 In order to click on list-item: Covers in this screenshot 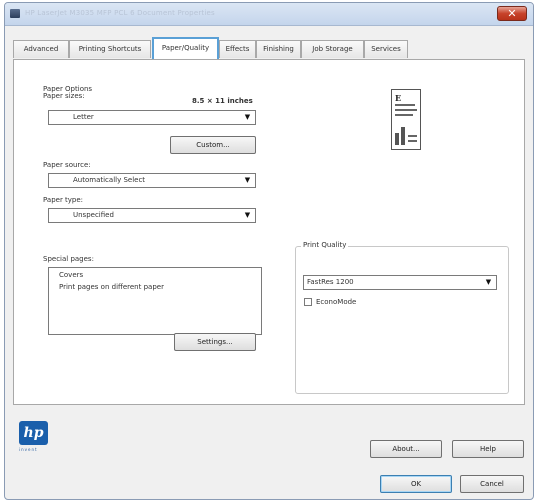, I will do `click(71, 275)`.